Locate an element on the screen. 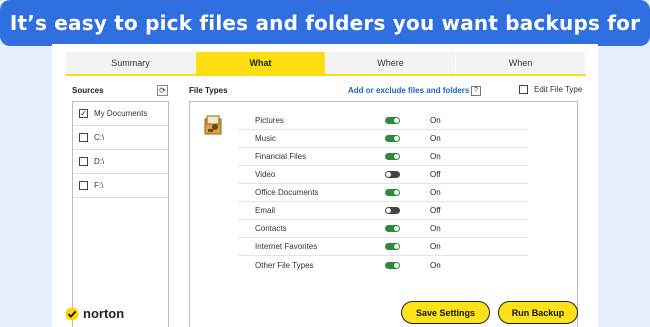 The width and height of the screenshot is (650, 327). file-type-label: Video is located at coordinates (265, 174).